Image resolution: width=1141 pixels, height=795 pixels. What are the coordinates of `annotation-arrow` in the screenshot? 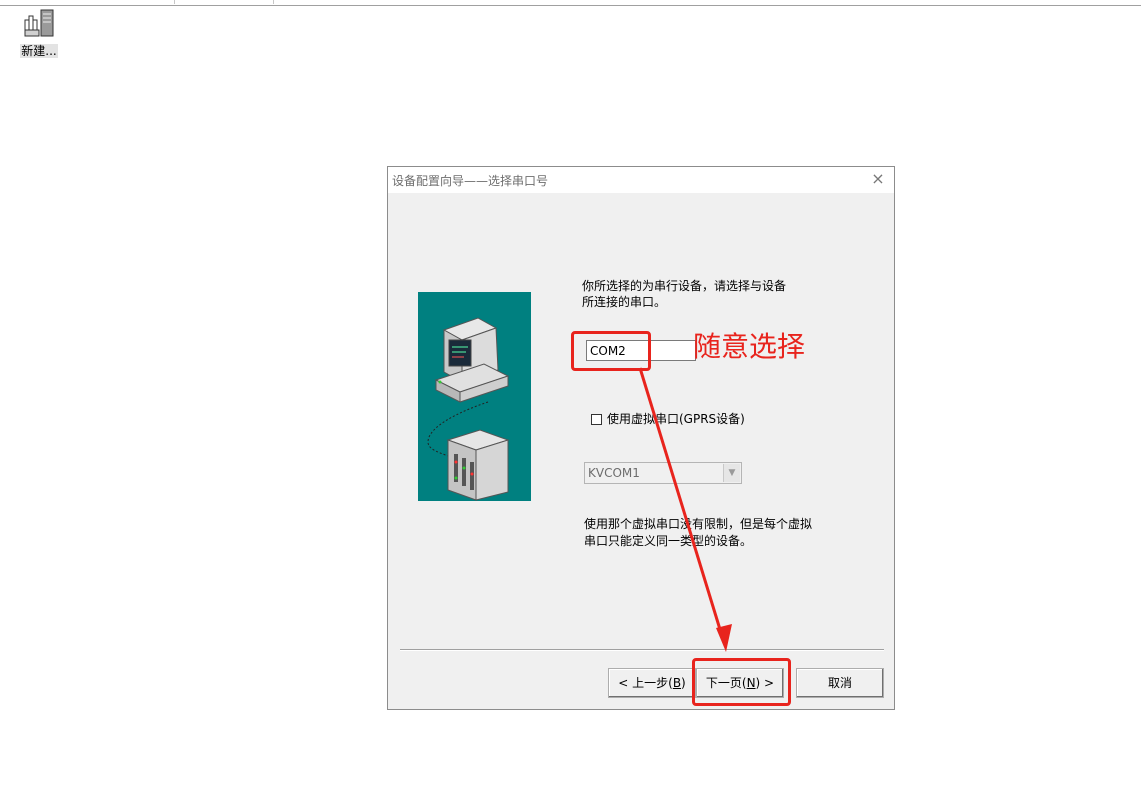 It's located at (685, 509).